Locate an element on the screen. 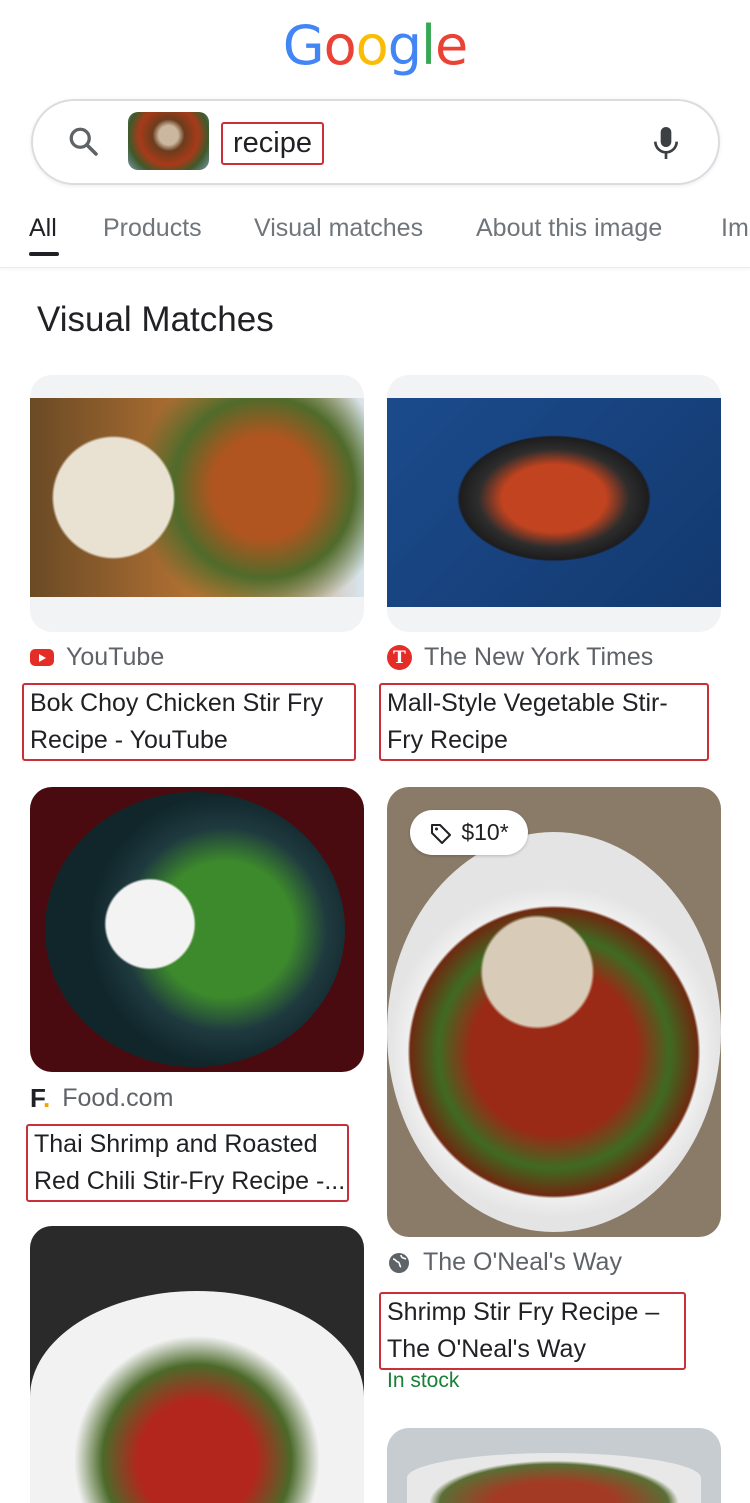 The width and height of the screenshot is (750, 1503). tab-visual-matches: Visual matches is located at coordinates (338, 228).